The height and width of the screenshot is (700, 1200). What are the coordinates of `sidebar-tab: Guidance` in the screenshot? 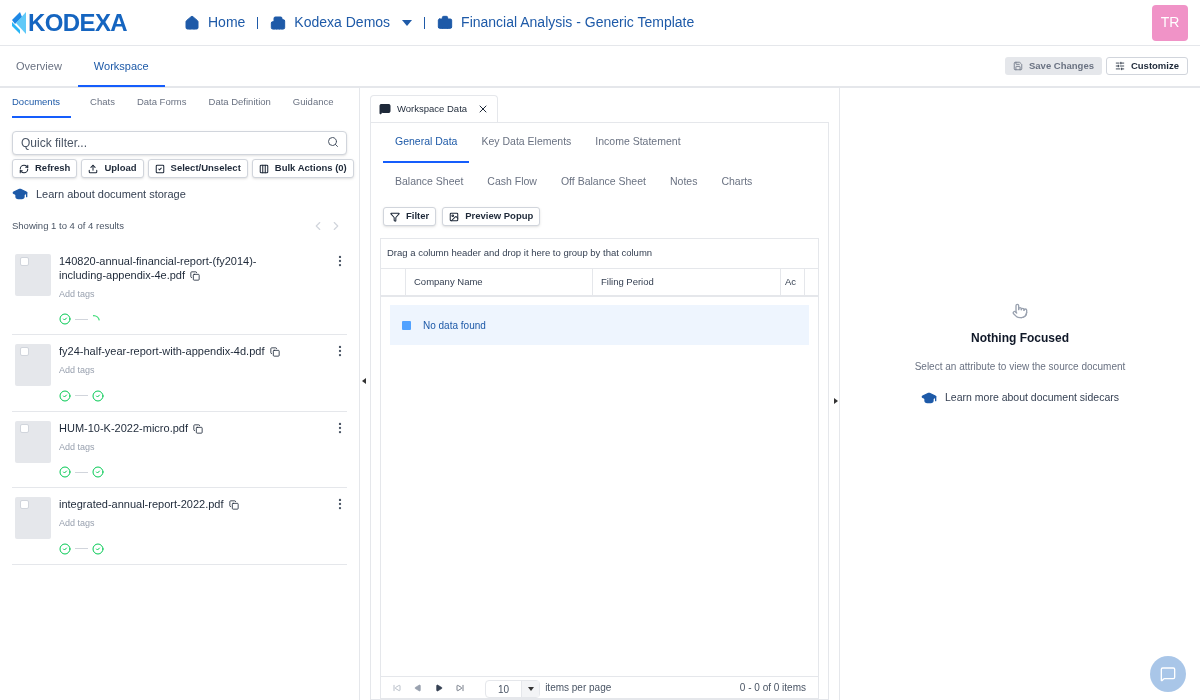 It's located at (313, 103).